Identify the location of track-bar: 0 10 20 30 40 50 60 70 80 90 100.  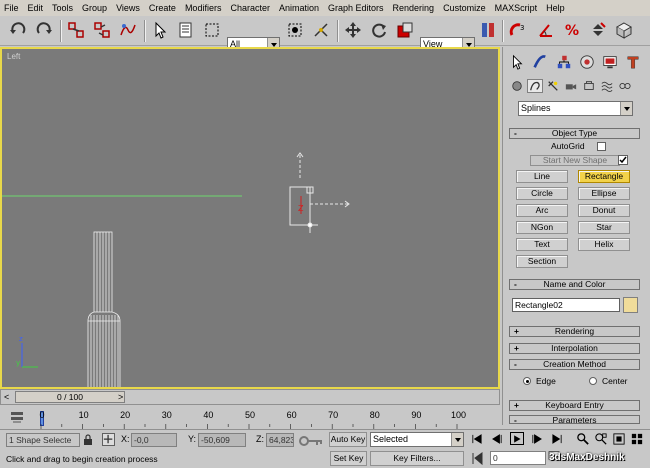
(250, 418).